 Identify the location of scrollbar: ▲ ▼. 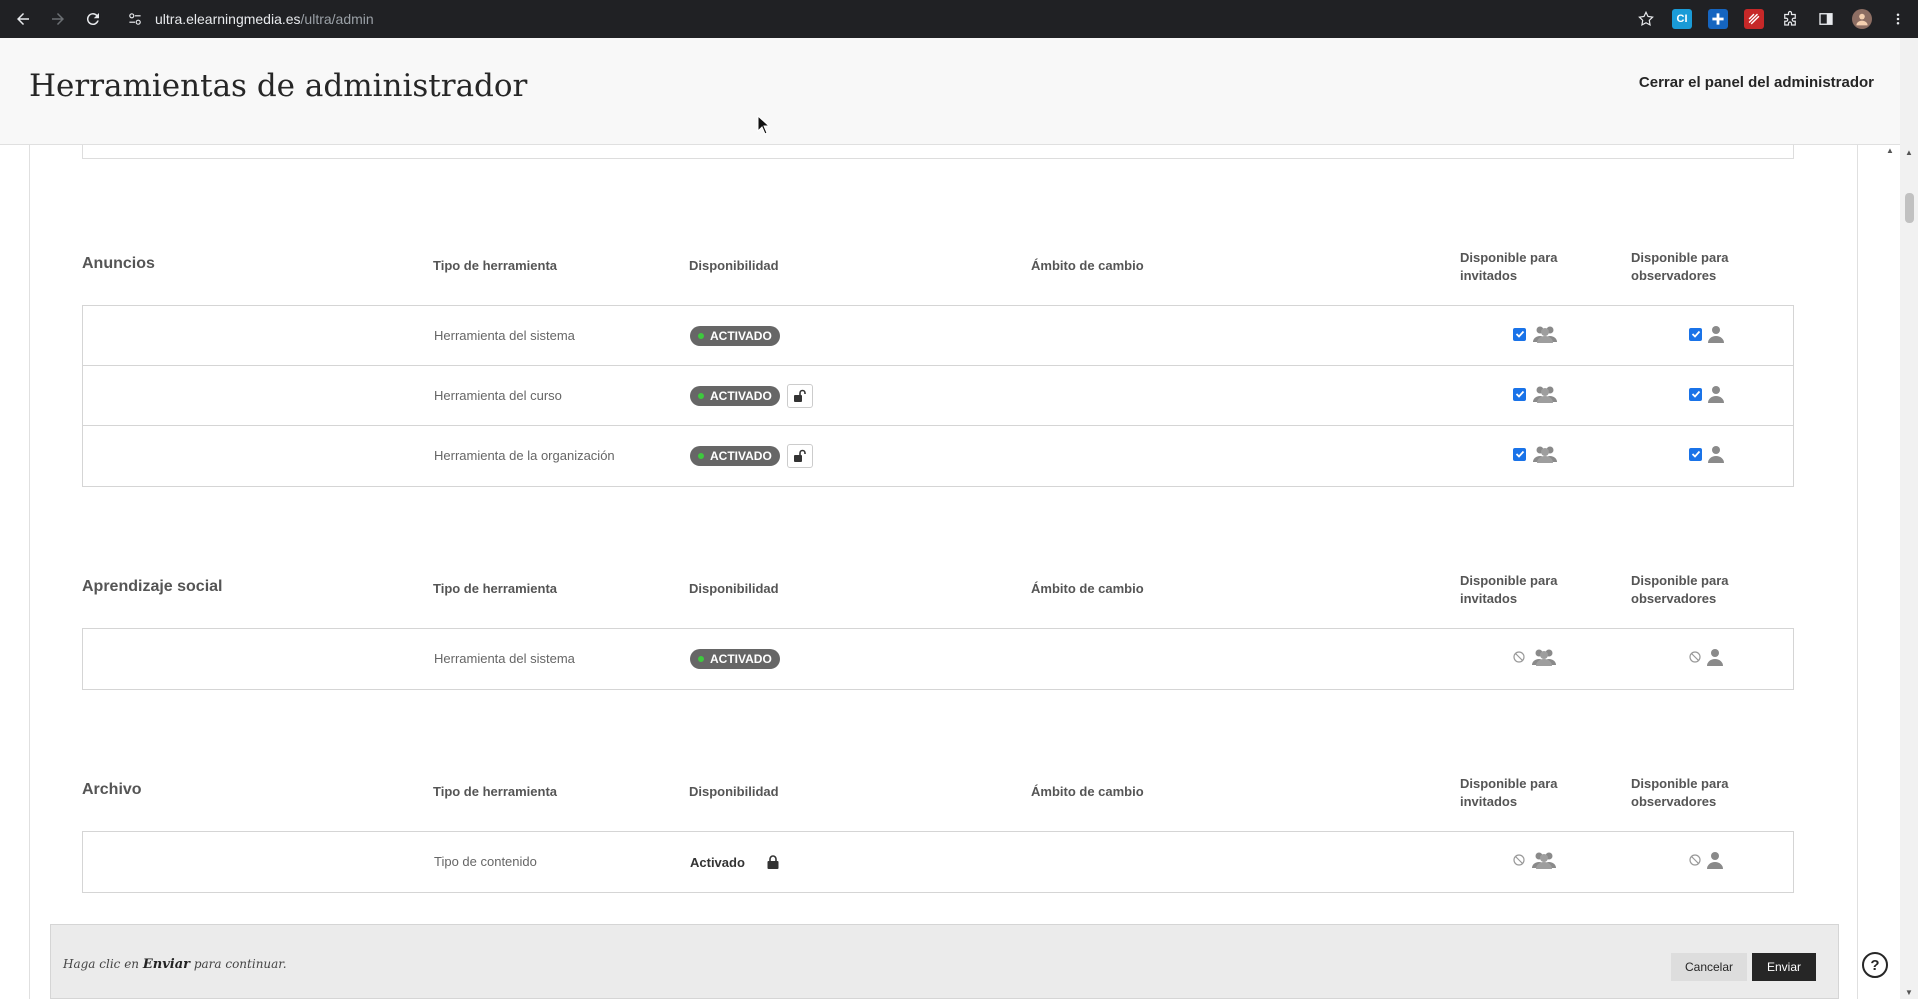
(1909, 518).